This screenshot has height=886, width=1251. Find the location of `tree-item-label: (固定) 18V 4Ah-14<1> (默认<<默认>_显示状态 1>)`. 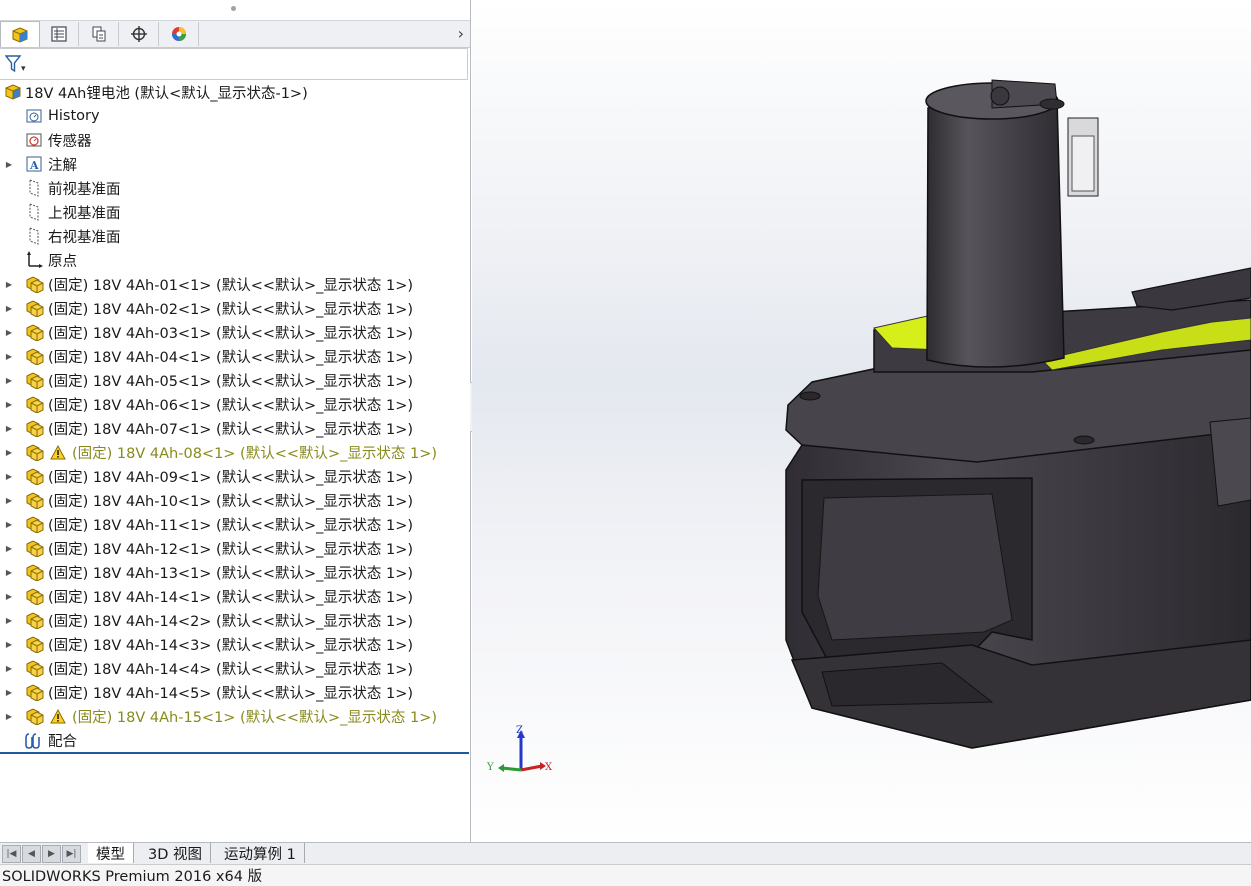

tree-item-label: (固定) 18V 4Ah-14<1> (默认<<默认>_显示状态 1>) is located at coordinates (231, 597).